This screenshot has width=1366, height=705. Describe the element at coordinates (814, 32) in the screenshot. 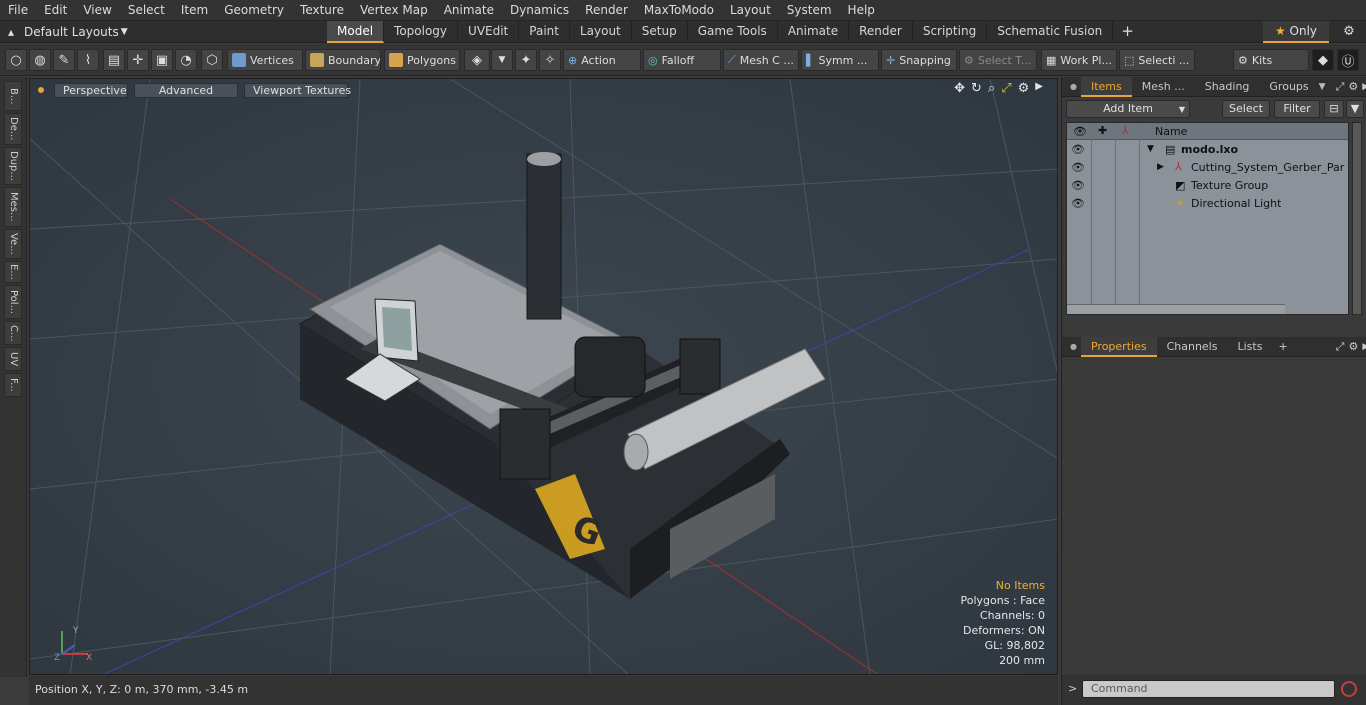

I see `tab-animate: Animate` at that location.